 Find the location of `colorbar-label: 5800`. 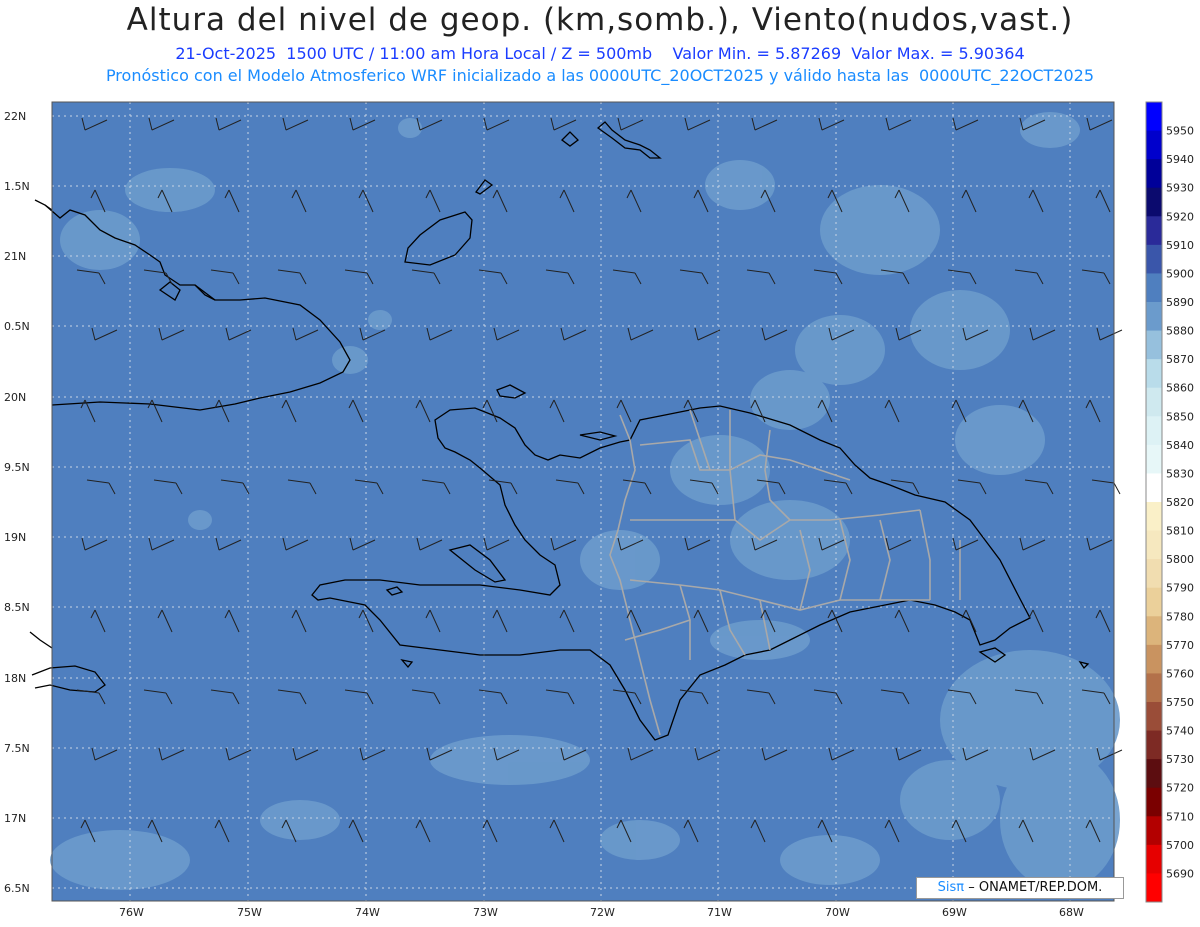

colorbar-label: 5800 is located at coordinates (1180, 559).